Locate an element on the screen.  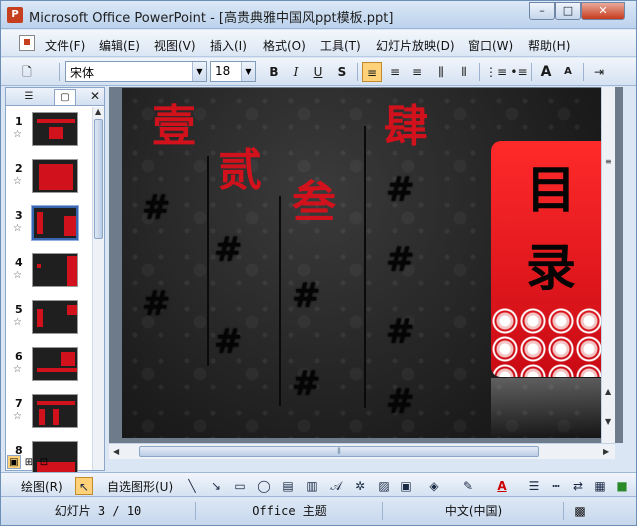
menu-slideshow: 幻灯片放映(D) is located at coordinates (415, 45).